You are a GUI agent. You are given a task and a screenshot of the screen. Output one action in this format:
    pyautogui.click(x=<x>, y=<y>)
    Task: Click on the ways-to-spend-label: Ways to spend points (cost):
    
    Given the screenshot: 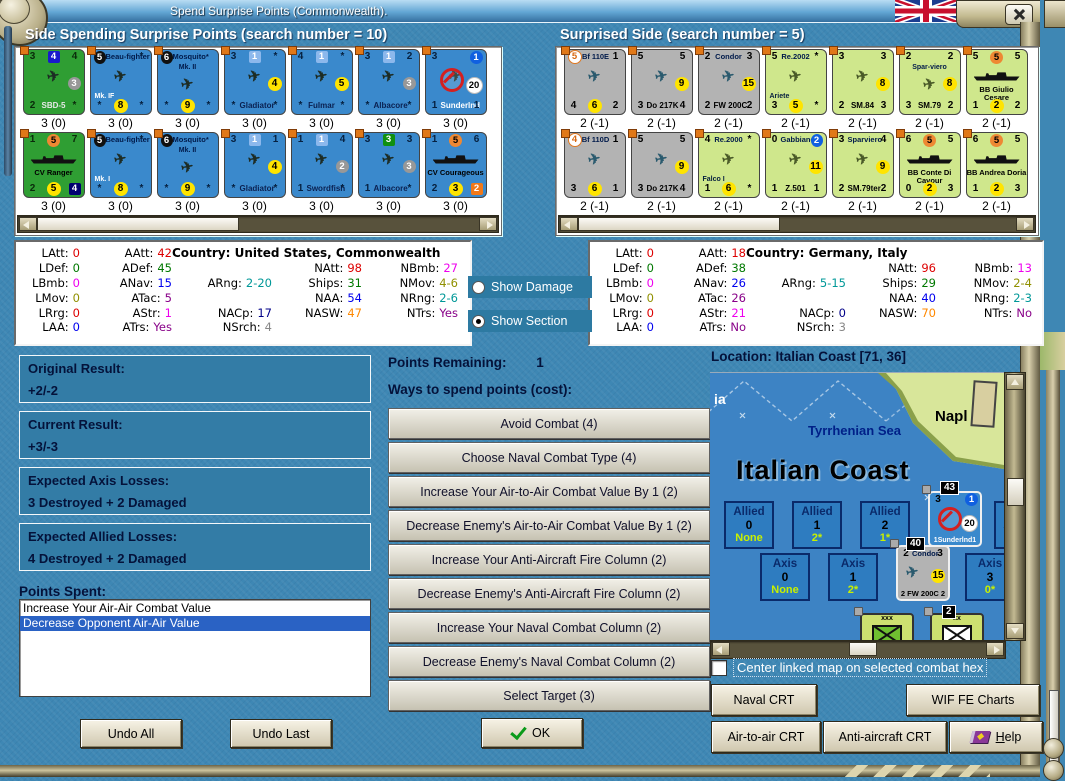 What is the action you would take?
    pyautogui.click(x=480, y=389)
    